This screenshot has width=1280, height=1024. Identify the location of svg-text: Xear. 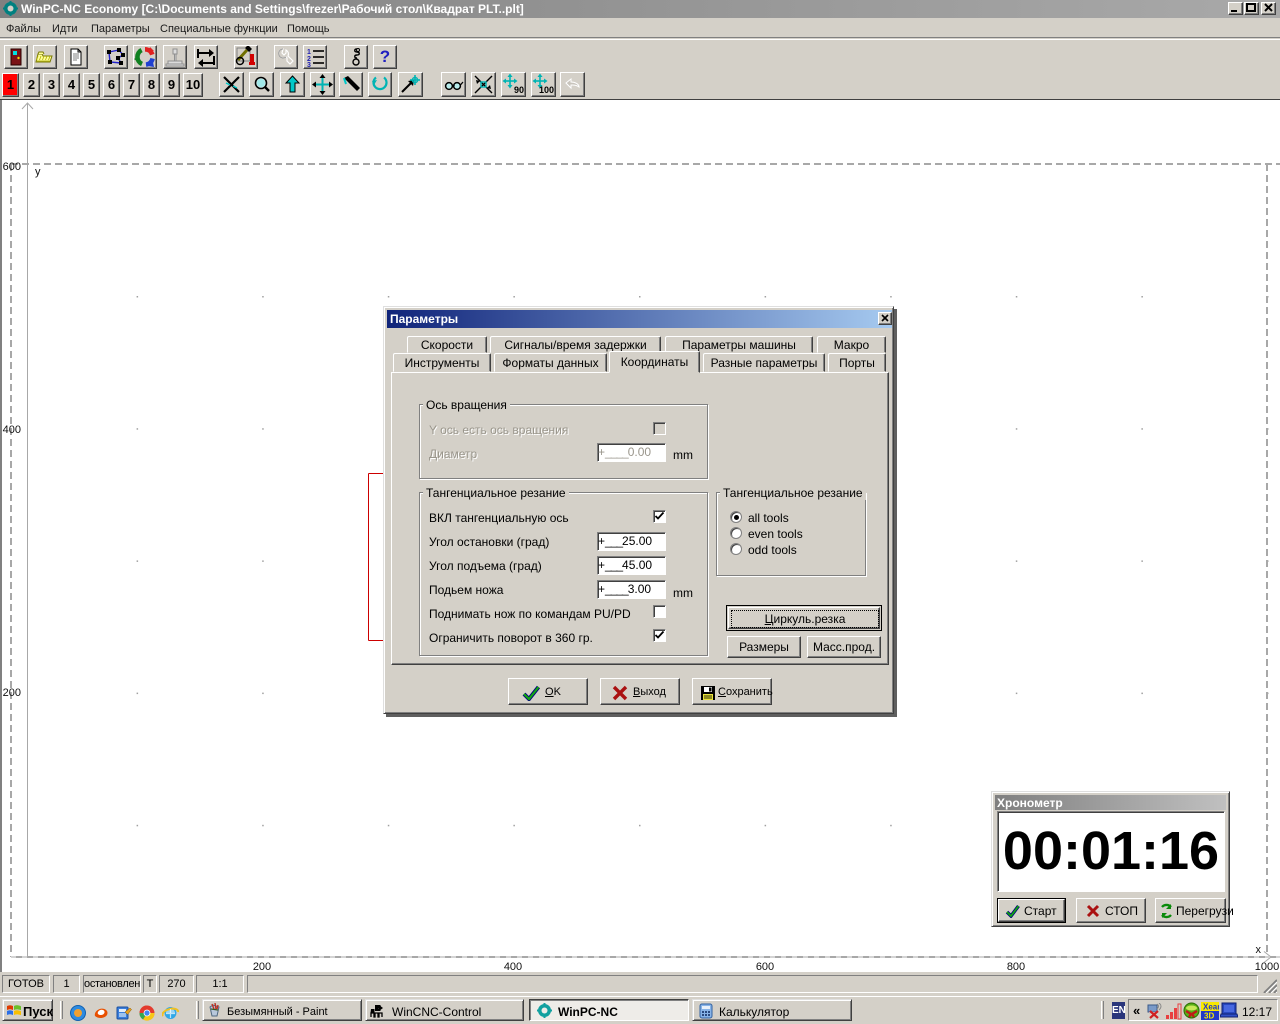
(1211, 1007).